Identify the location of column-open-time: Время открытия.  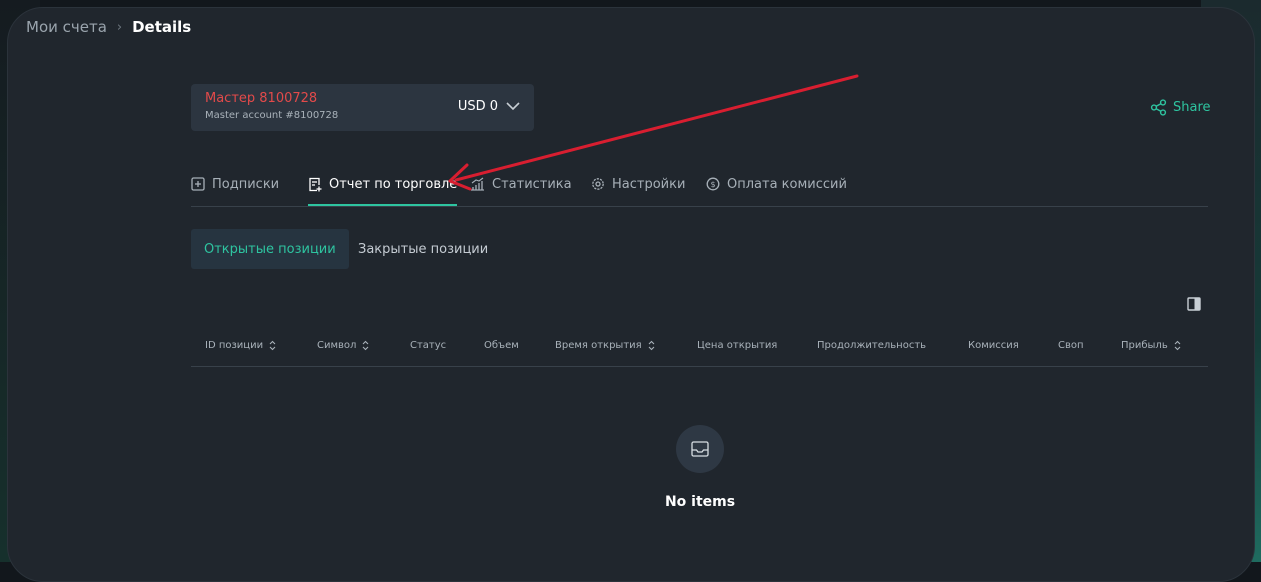
(605, 345).